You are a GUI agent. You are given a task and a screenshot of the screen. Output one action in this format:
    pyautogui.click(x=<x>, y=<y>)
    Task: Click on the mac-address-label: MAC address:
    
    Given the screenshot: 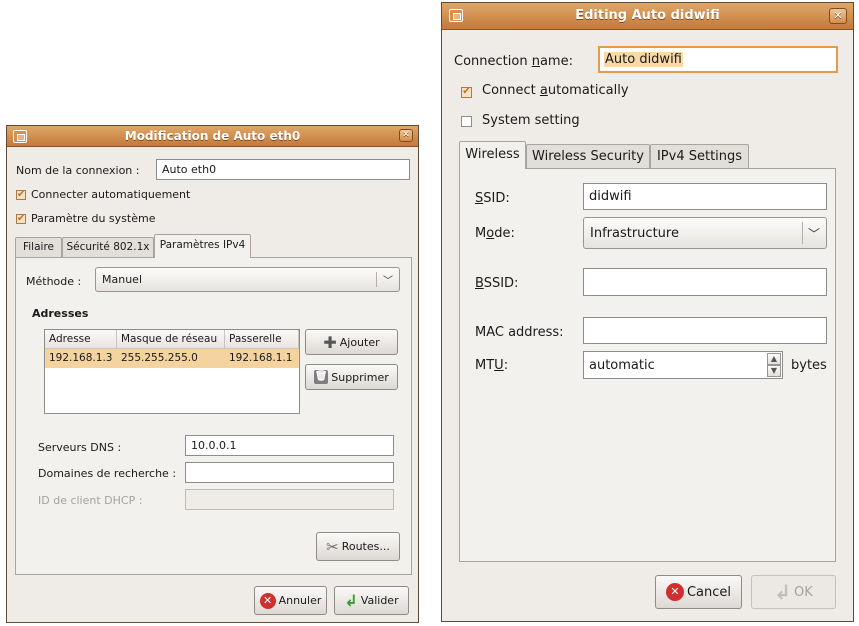 What is the action you would take?
    pyautogui.click(x=519, y=332)
    